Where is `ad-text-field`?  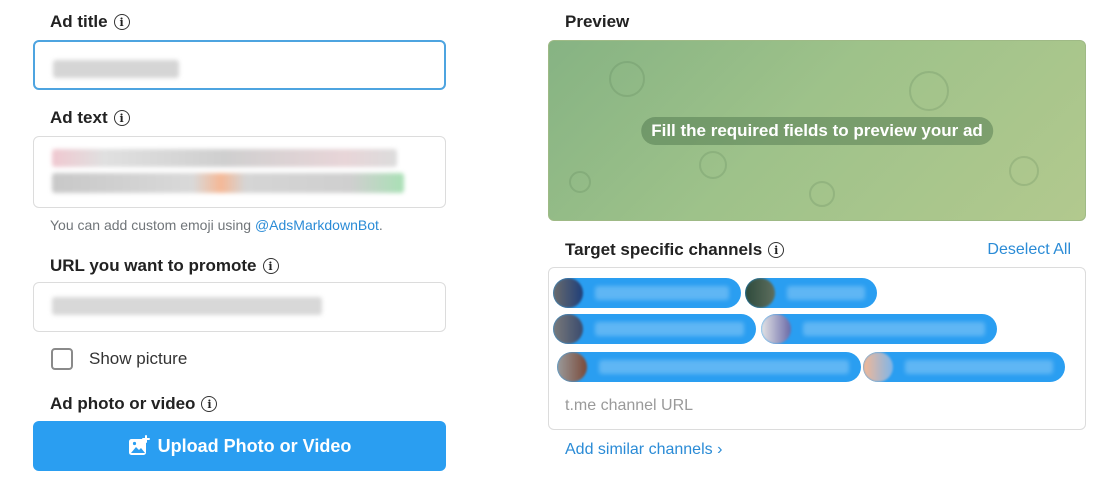 ad-text-field is located at coordinates (239, 172).